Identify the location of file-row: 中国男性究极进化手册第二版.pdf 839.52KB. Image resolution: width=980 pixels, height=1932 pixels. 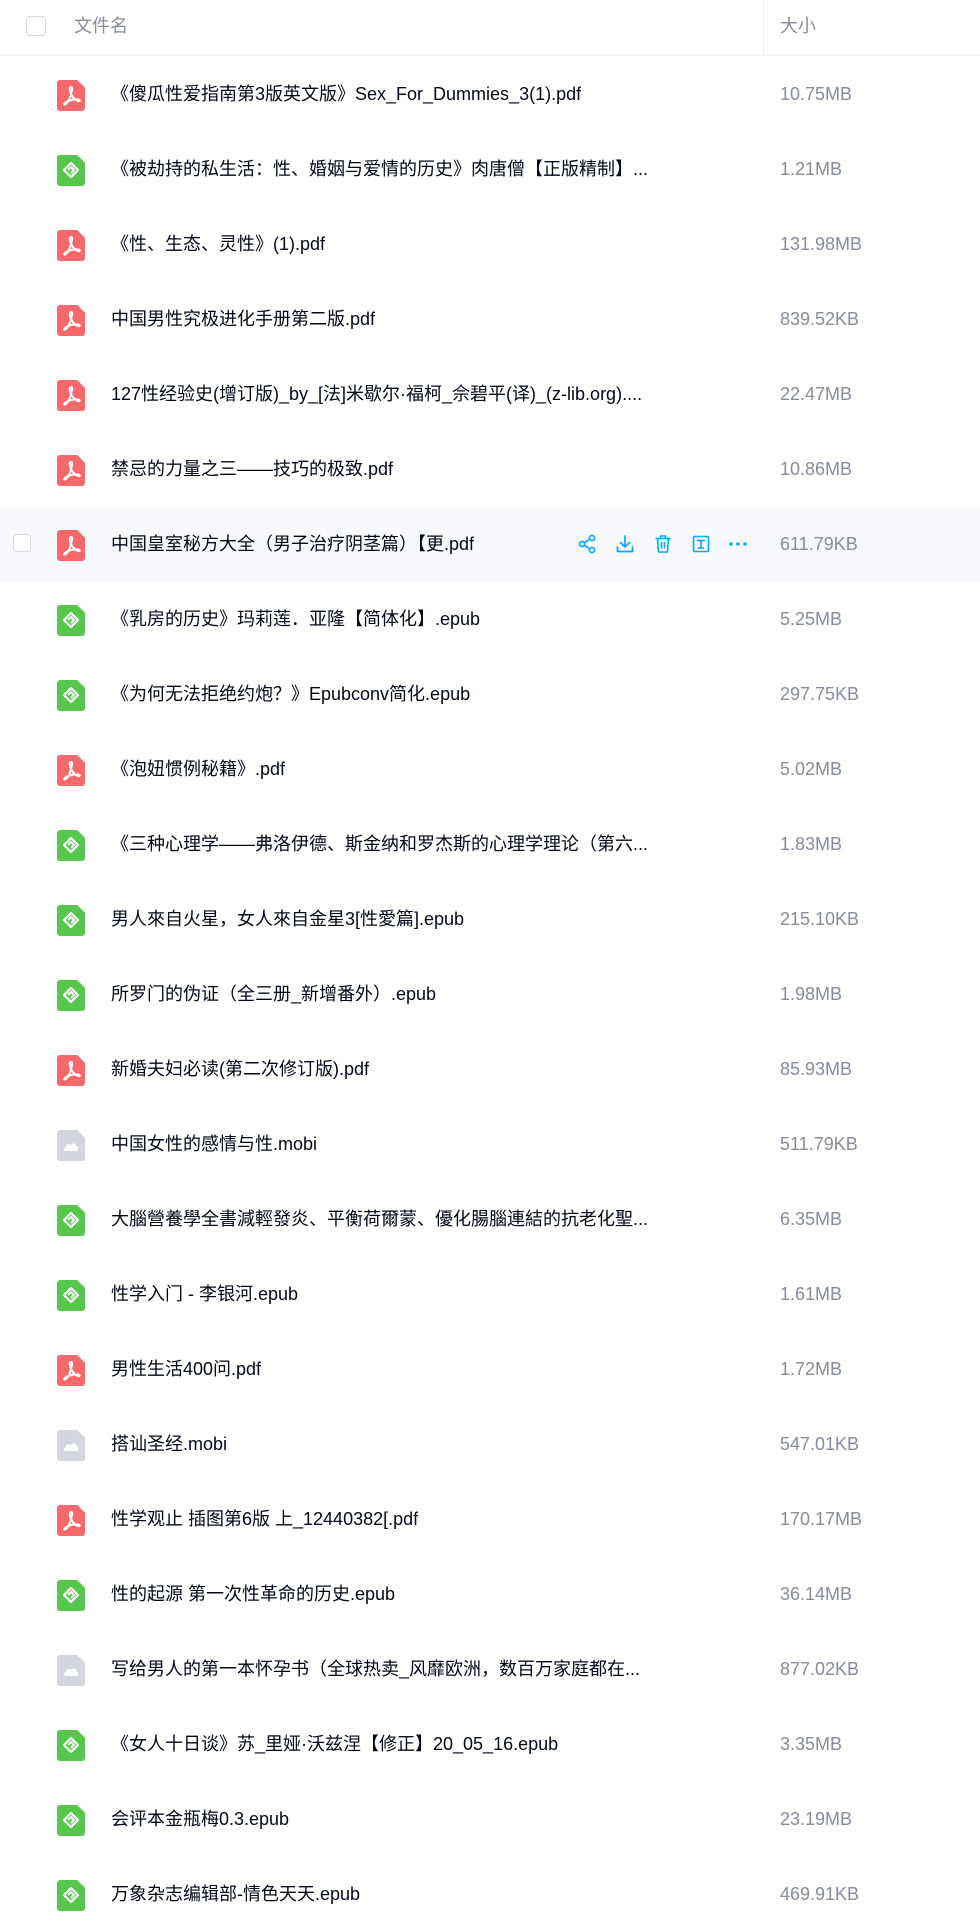
(490, 319).